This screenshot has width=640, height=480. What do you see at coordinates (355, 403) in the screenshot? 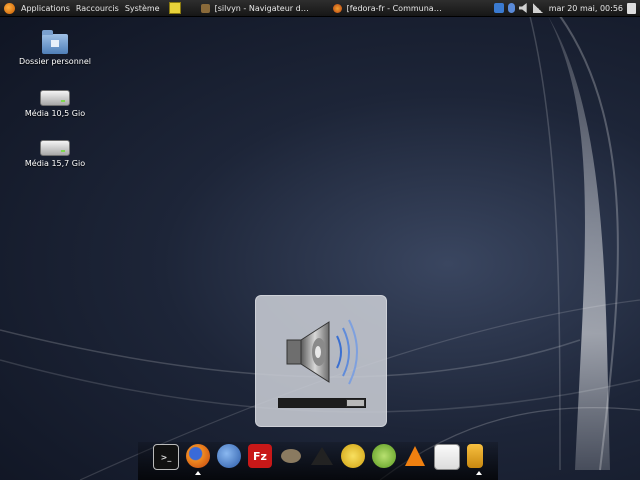
I see `volume-level-remainder` at bounding box center [355, 403].